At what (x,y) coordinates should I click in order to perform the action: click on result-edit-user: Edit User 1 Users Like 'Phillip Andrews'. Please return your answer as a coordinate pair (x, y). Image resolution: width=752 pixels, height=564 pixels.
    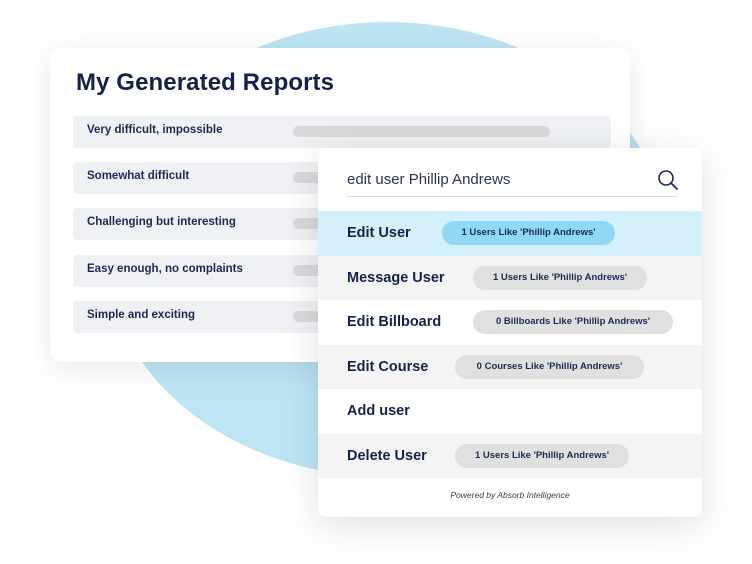
    Looking at the image, I should click on (510, 233).